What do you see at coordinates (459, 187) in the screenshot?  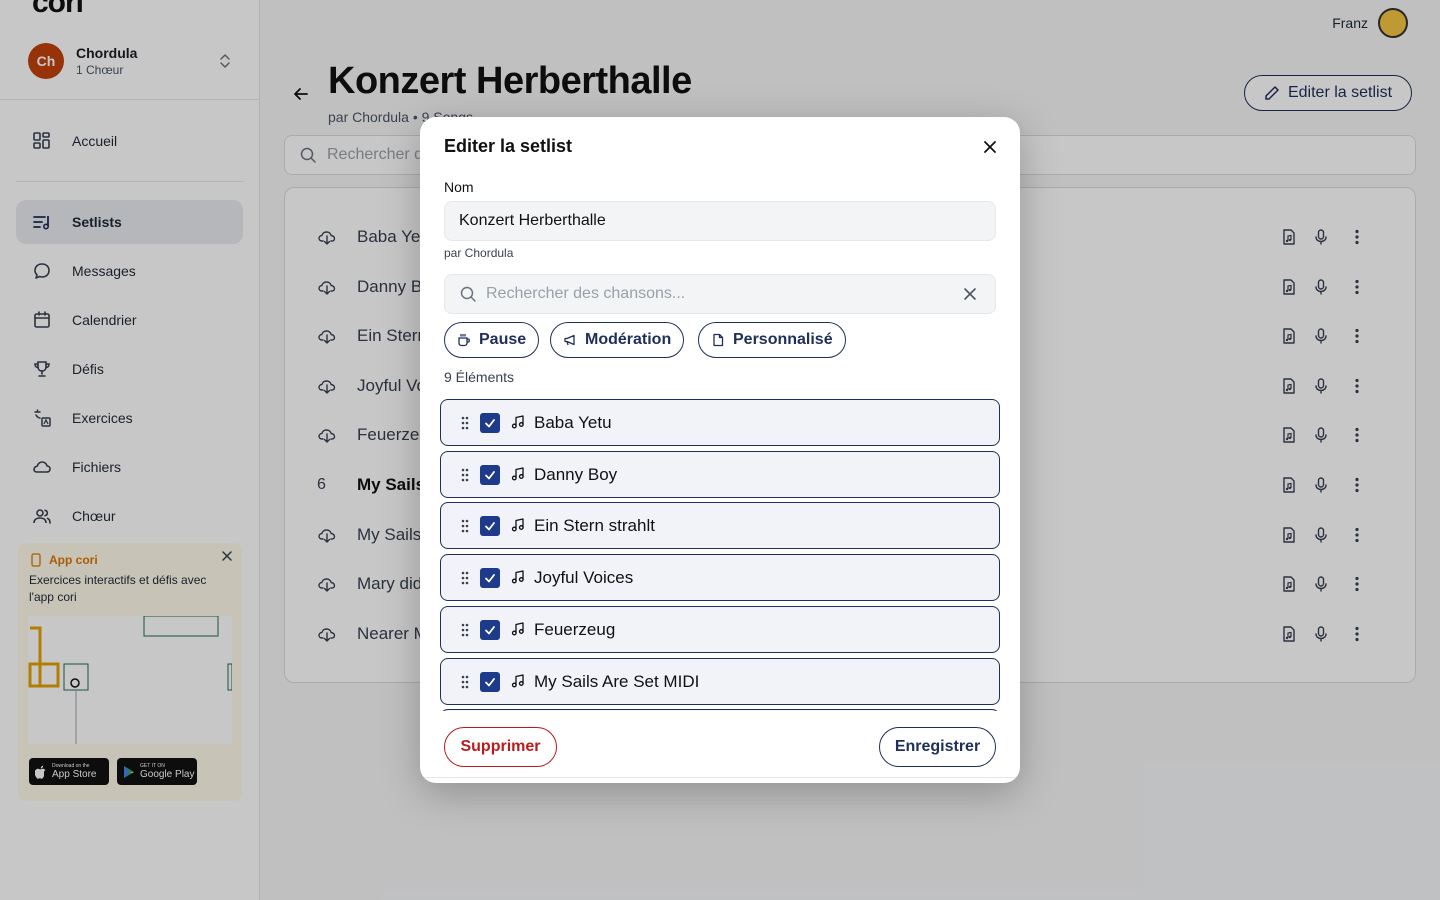 I see `name-label: Nom` at bounding box center [459, 187].